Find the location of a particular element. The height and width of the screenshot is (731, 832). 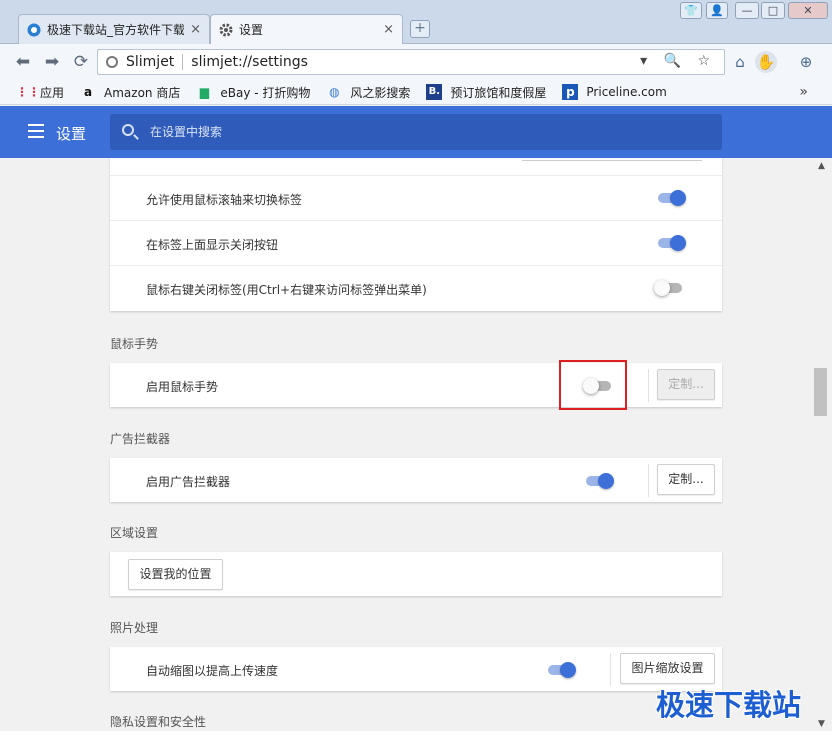

hamburger-menu-icon is located at coordinates (36, 131).